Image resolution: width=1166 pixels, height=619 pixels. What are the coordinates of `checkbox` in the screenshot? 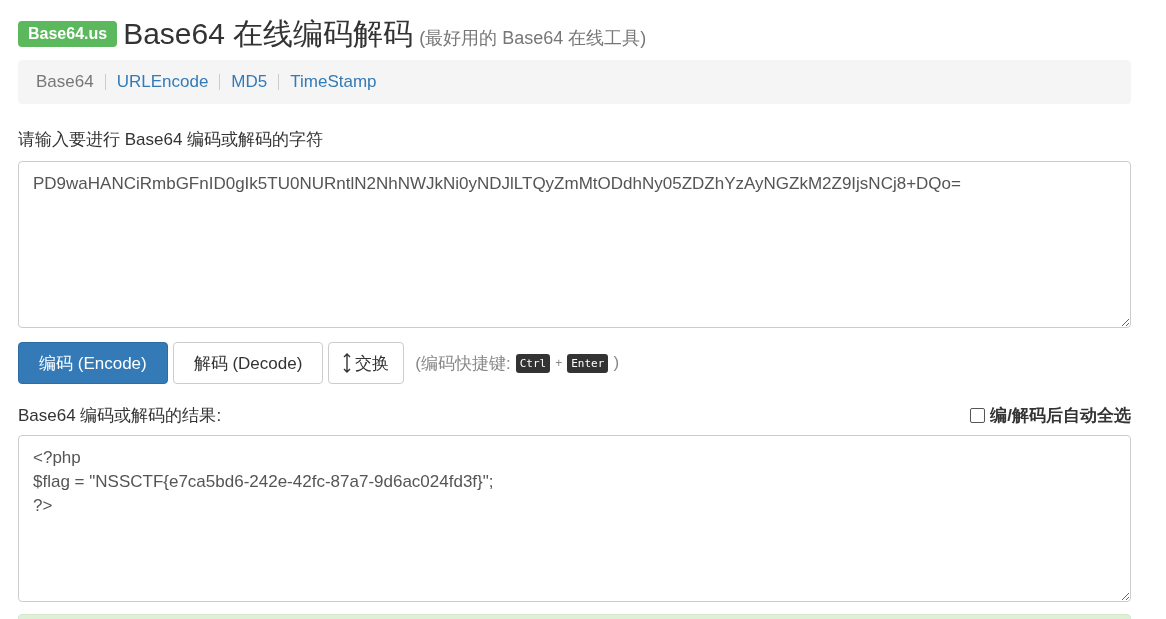 It's located at (978, 415).